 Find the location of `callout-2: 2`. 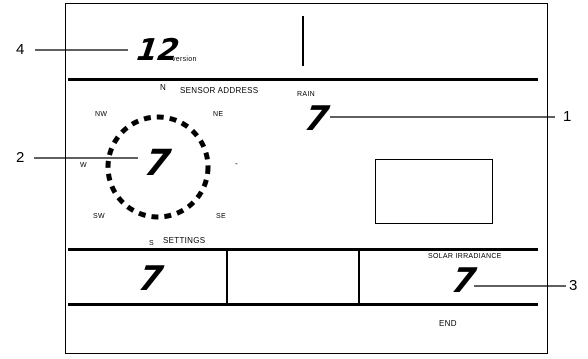

callout-2: 2 is located at coordinates (20, 157).